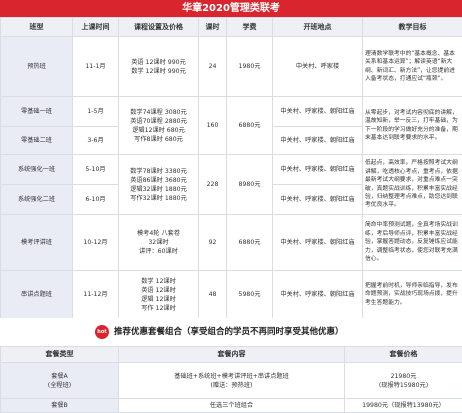  I want to click on class-name: 零基础一班, so click(36, 111).